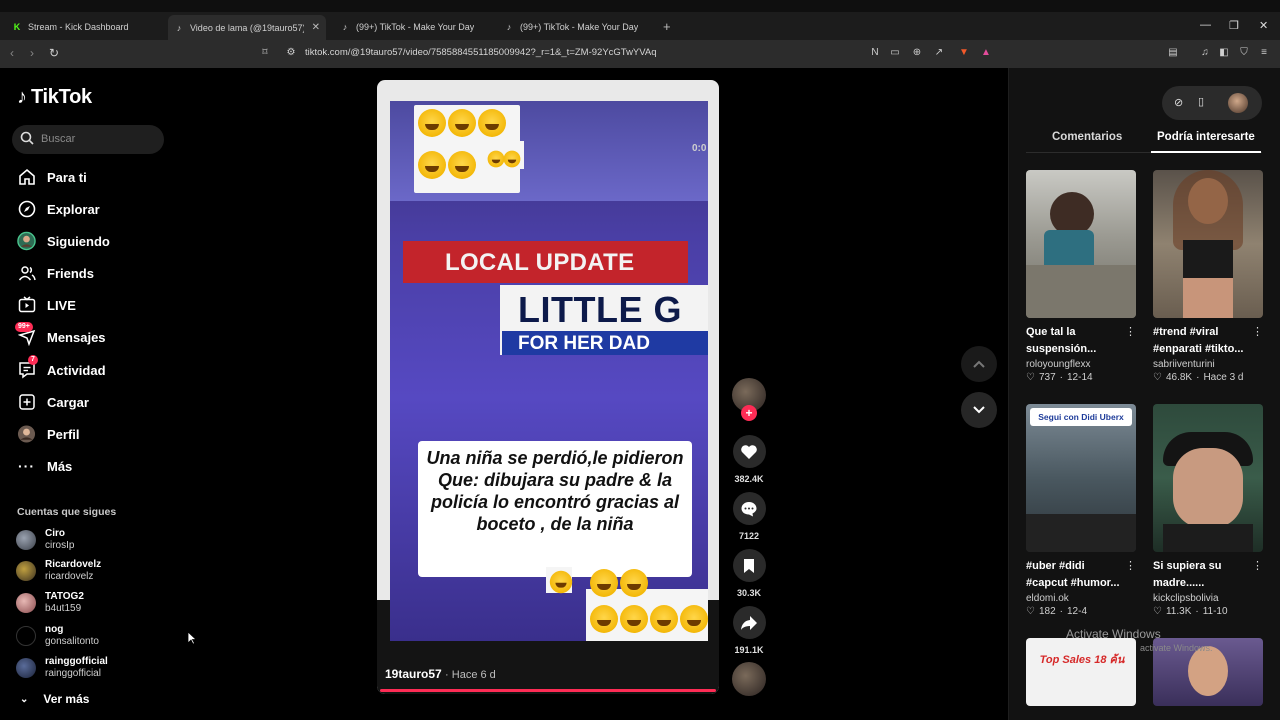 Image resolution: width=1280 pixels, height=720 pixels. What do you see at coordinates (1173, 53) in the screenshot?
I see `sidebar-toggle-icon: ▤` at bounding box center [1173, 53].